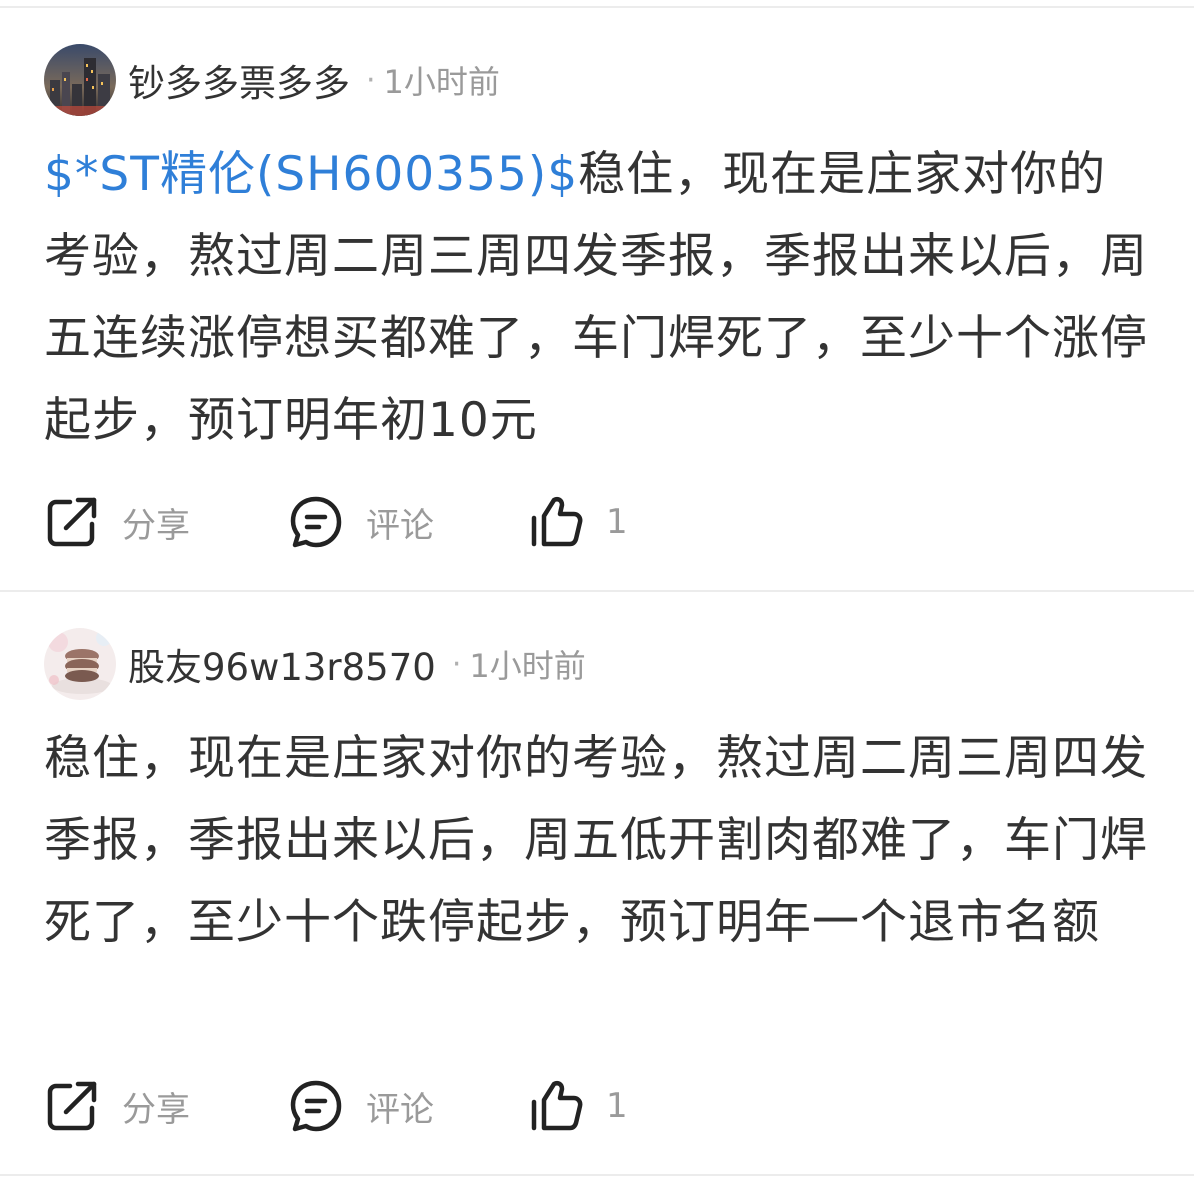 This screenshot has width=1194, height=1202. What do you see at coordinates (282, 664) in the screenshot?
I see `username: 股友96w13r8570` at bounding box center [282, 664].